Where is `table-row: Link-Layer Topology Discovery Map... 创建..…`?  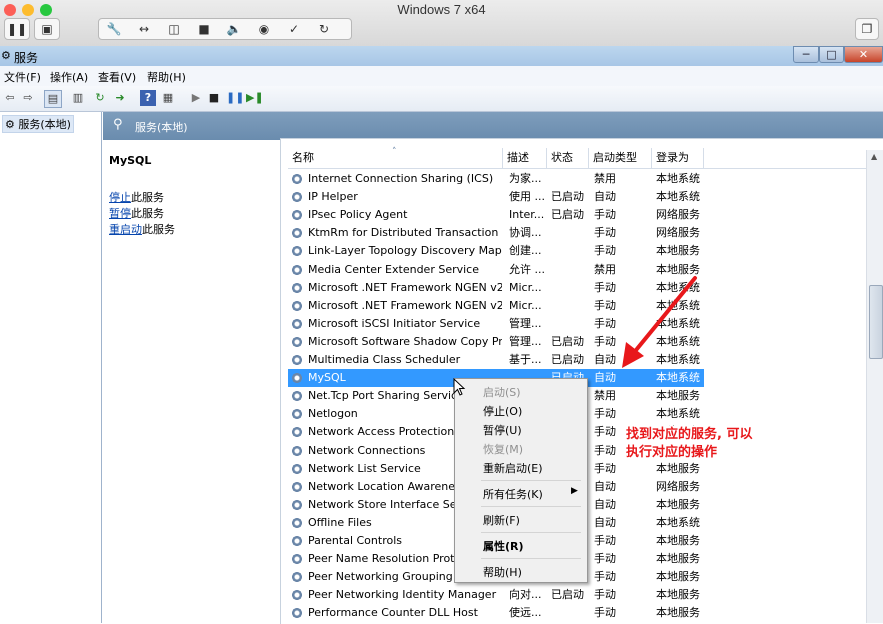
table-row: Link-Layer Topology Discovery Map... 创建..… is located at coordinates (496, 251).